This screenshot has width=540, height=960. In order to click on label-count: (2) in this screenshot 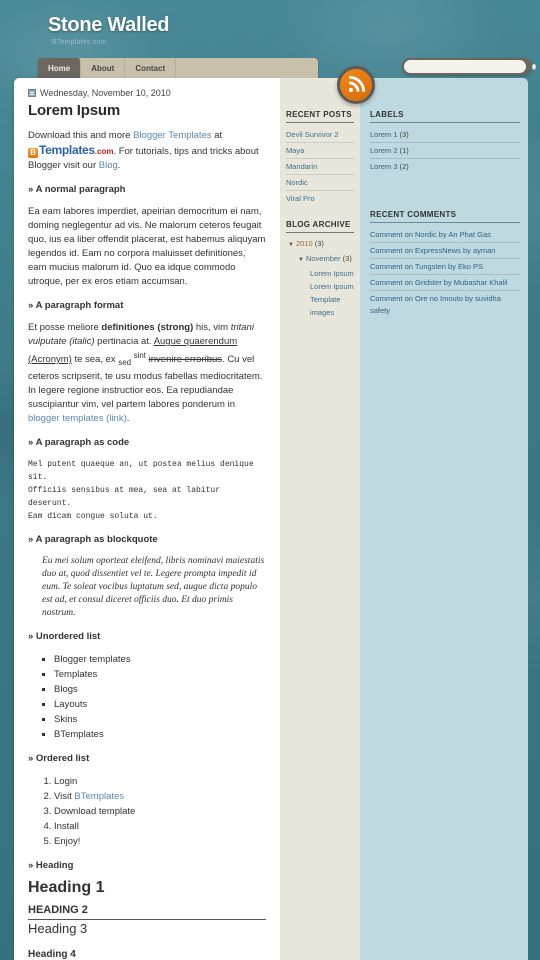, I will do `click(404, 166)`.